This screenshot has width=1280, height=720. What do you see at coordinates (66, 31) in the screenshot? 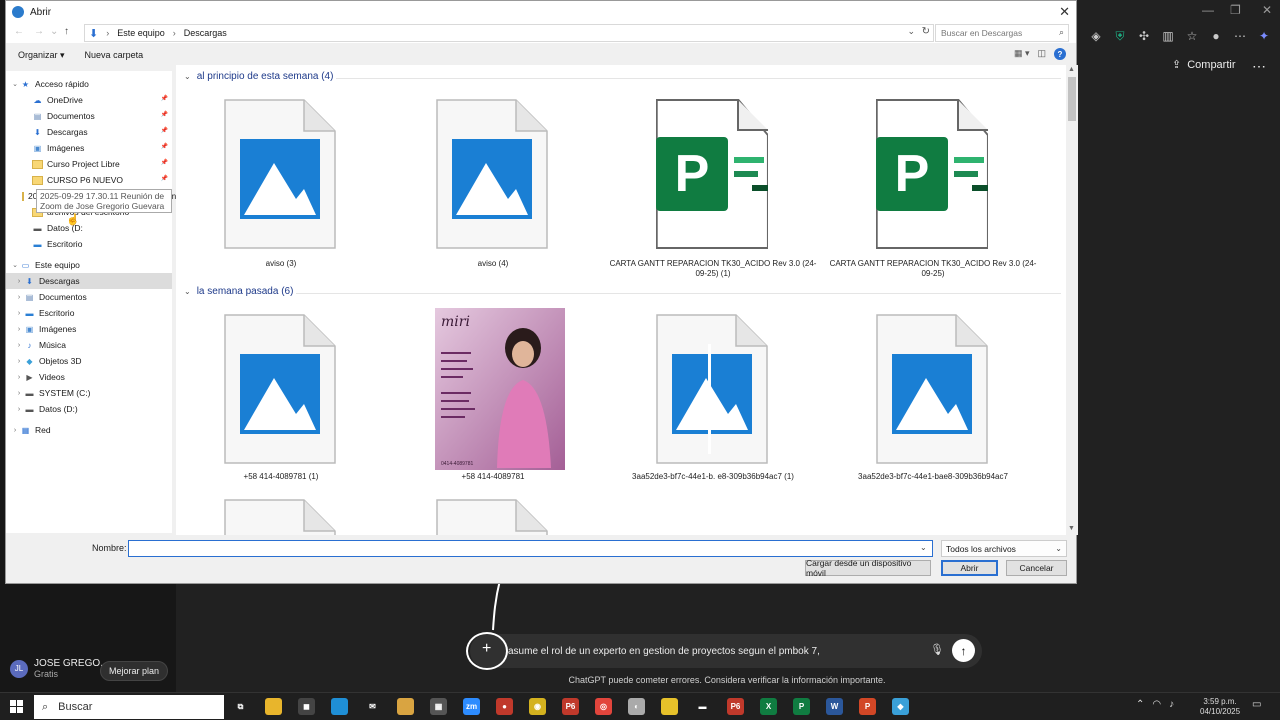
I see `up-icon: ↑` at bounding box center [66, 31].